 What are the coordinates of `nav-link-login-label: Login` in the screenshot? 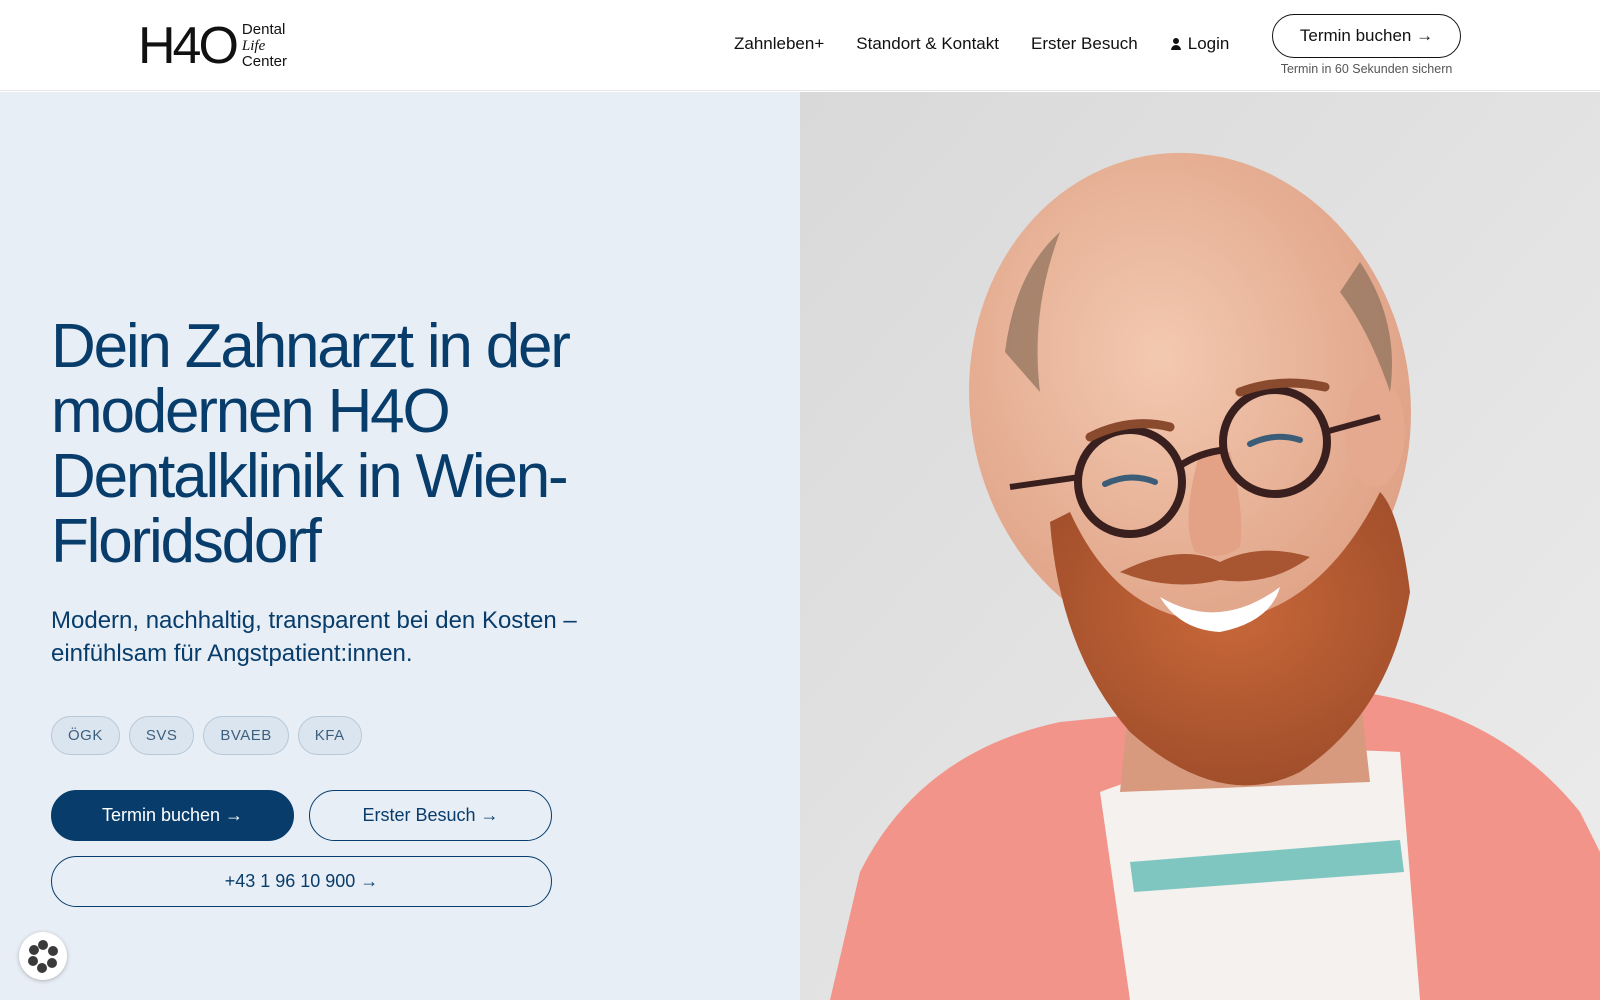 It's located at (1208, 43).